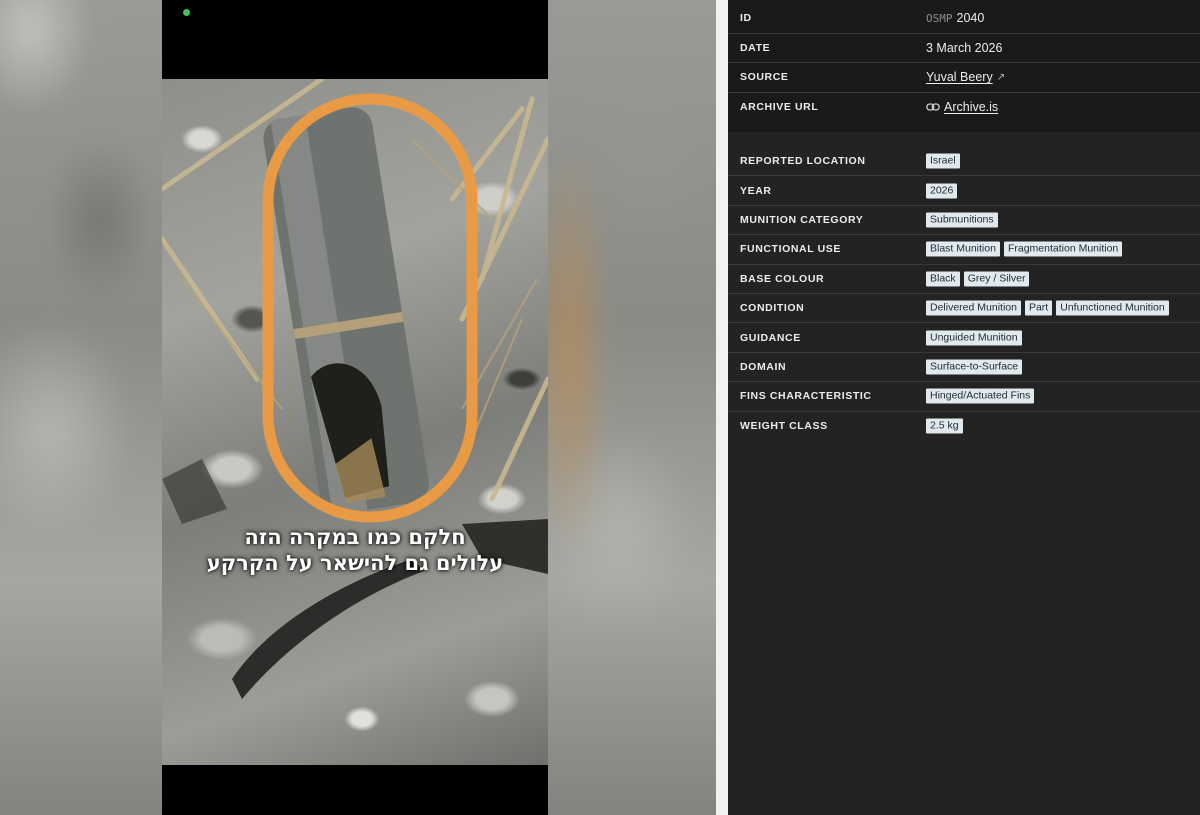  I want to click on source-value: Yuval Beery ↗, so click(965, 77).